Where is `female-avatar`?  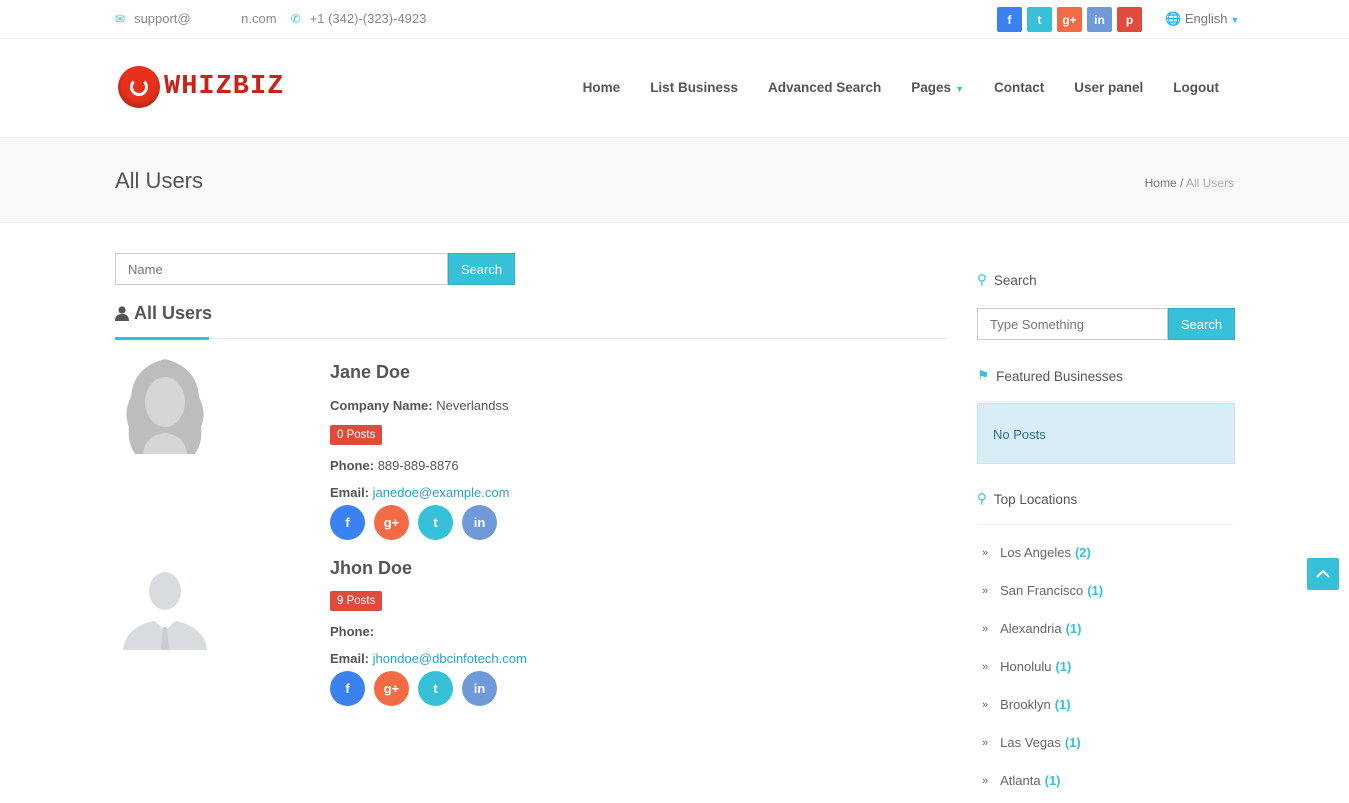
female-avatar is located at coordinates (165, 405).